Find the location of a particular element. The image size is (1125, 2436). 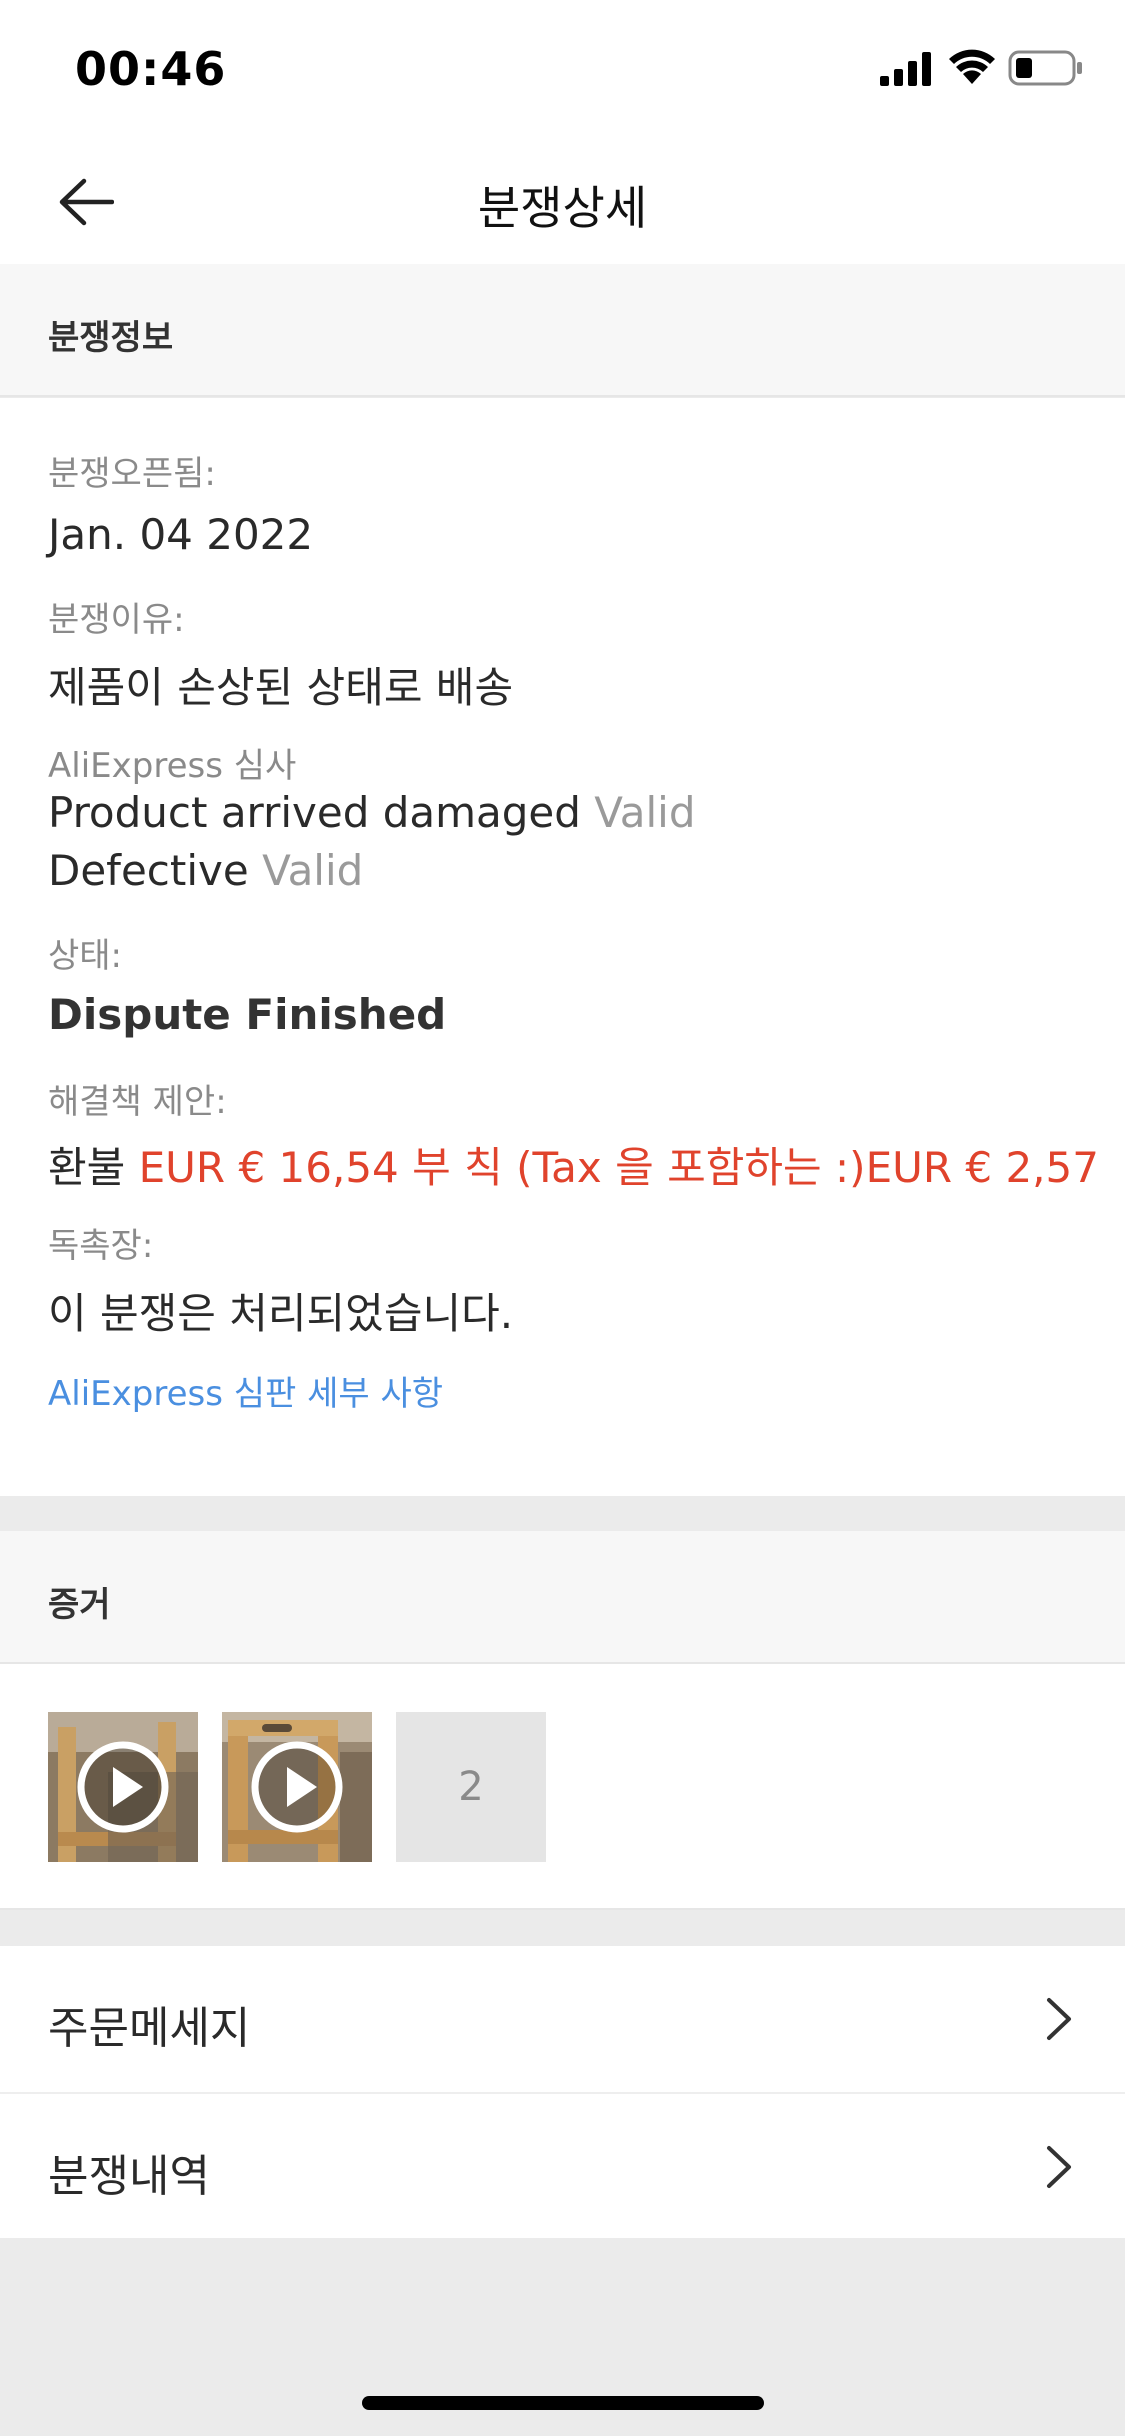

menu-item-order-messages: 주문메세지 is located at coordinates (562, 2019).